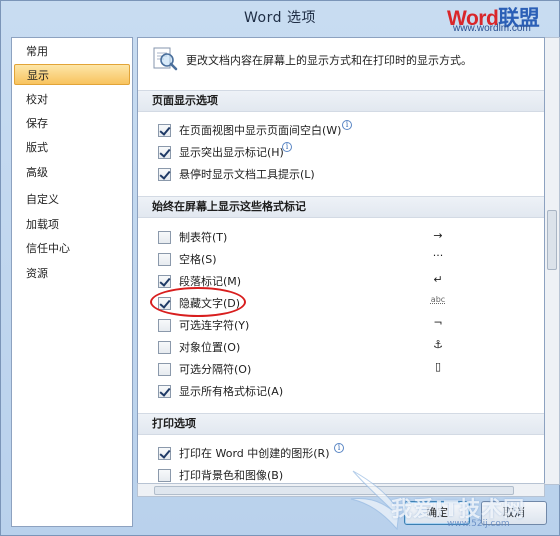  I want to click on option-label: 制表符(T), so click(203, 237).